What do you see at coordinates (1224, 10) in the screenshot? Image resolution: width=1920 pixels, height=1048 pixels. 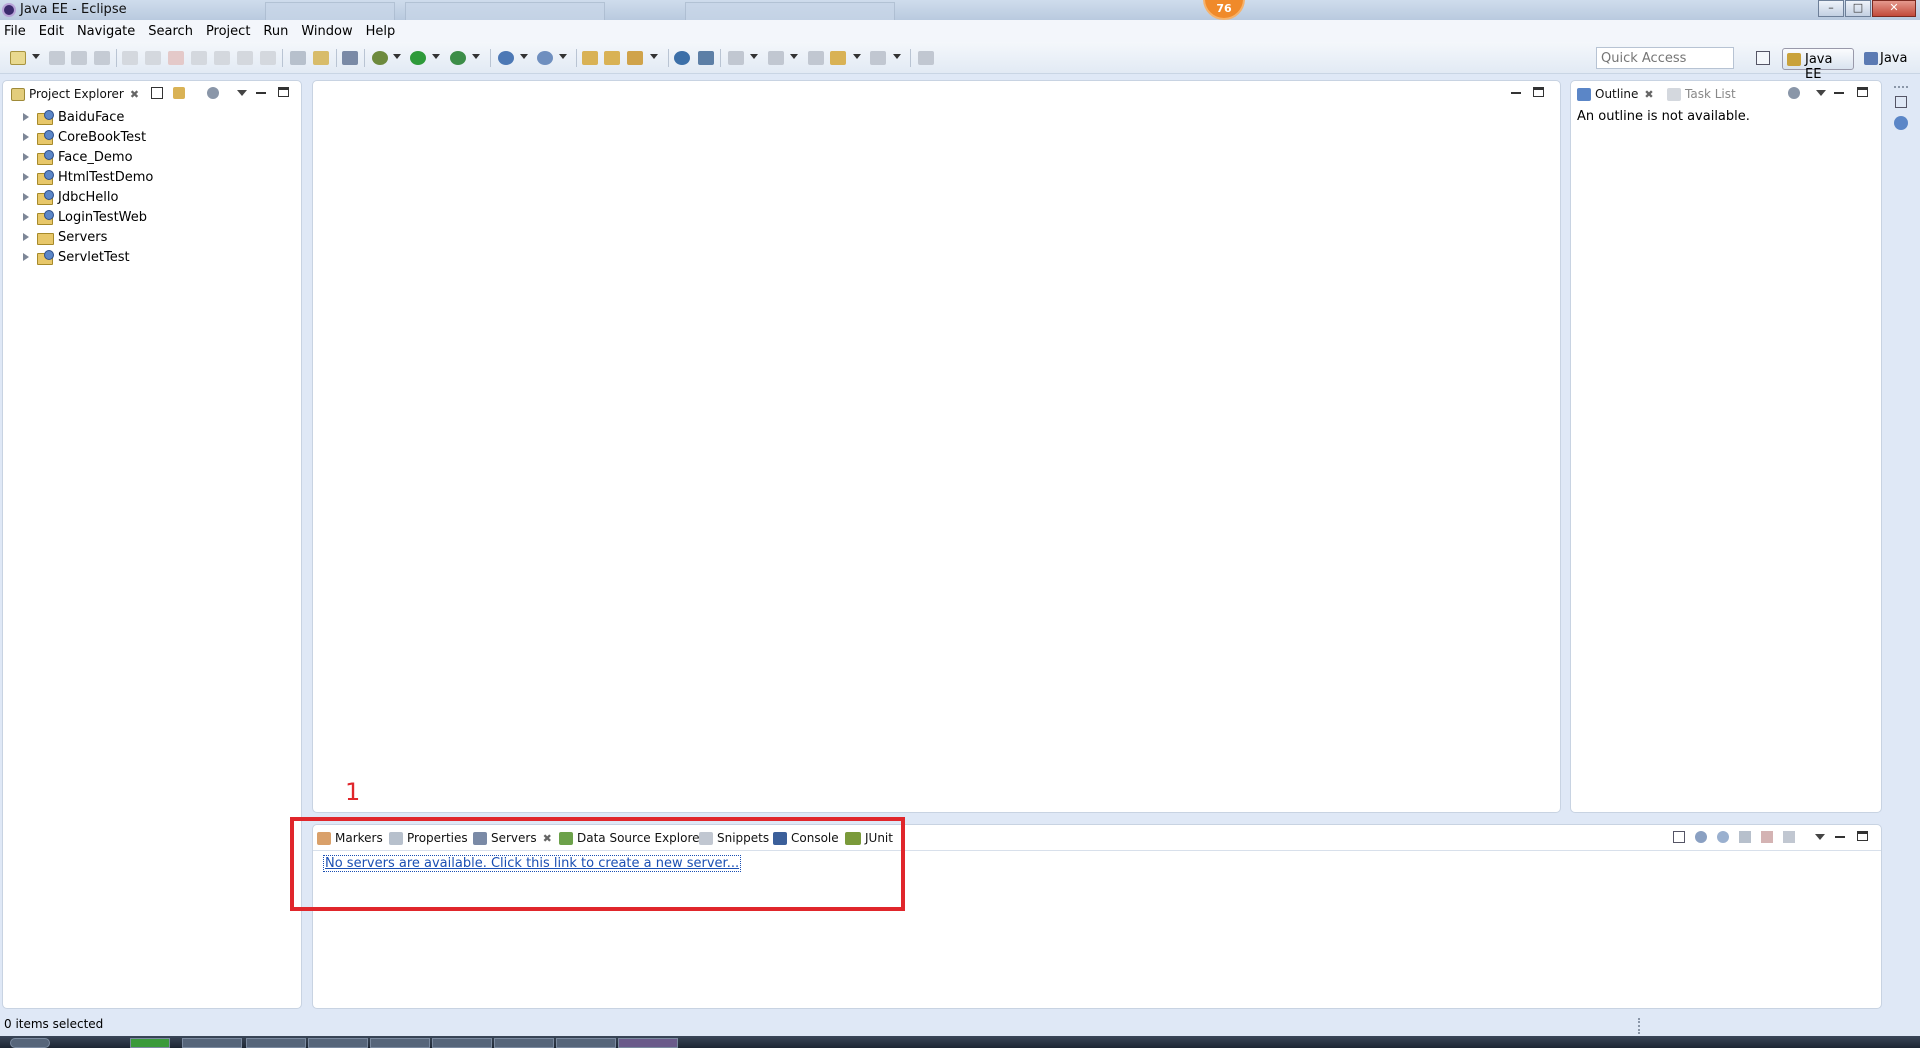 I see `notification-badge: 76` at bounding box center [1224, 10].